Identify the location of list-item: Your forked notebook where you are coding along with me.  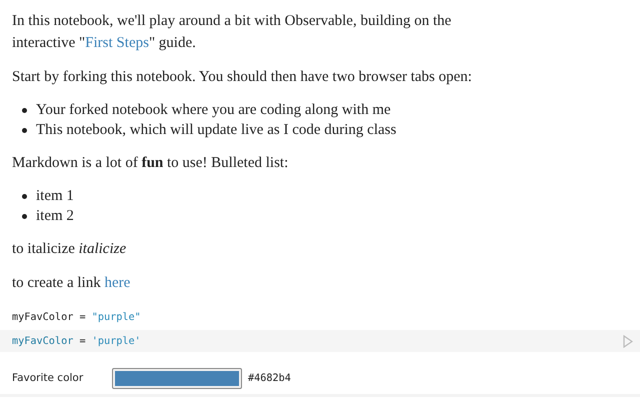
(213, 110).